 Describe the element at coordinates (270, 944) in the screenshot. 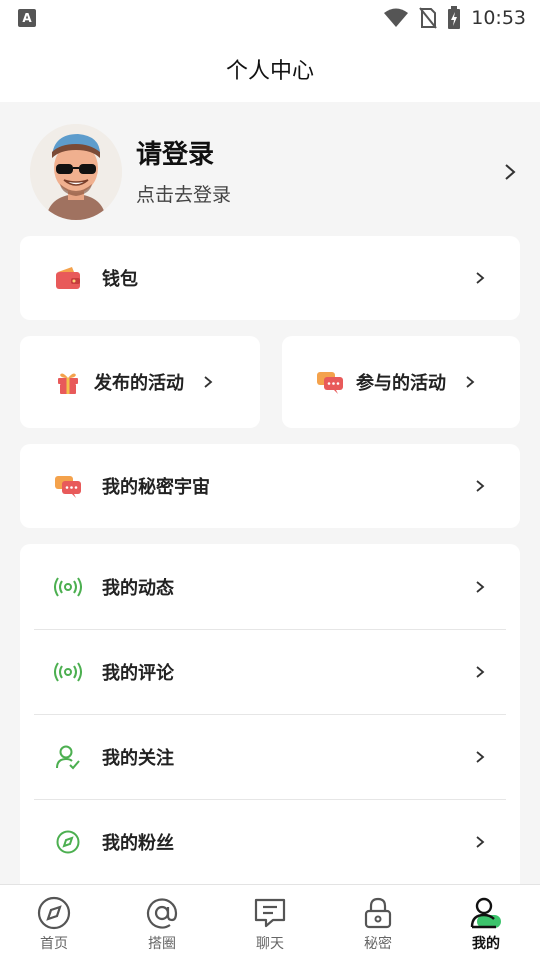

I see `tab-label: 聊天` at that location.